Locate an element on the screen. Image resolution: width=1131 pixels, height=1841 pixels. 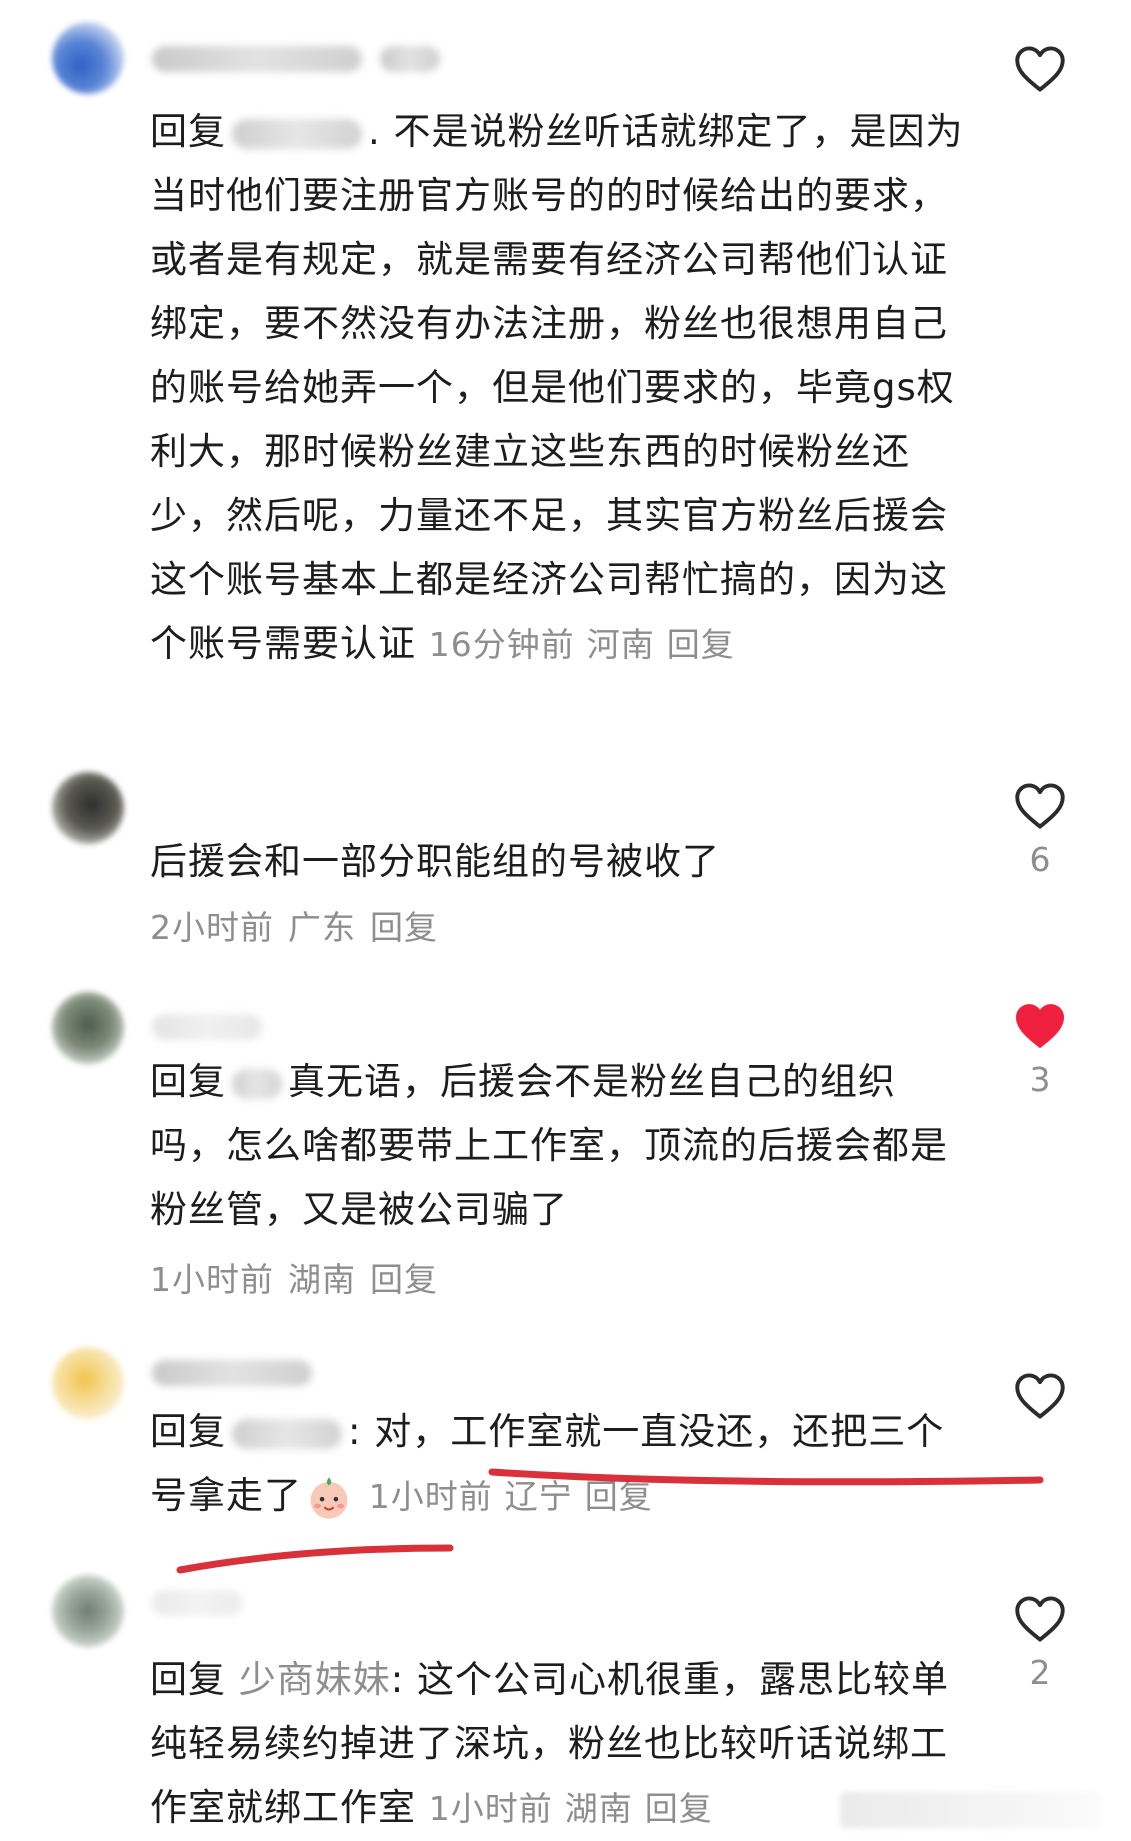
heart-filled-icon is located at coordinates (1040, 1026).